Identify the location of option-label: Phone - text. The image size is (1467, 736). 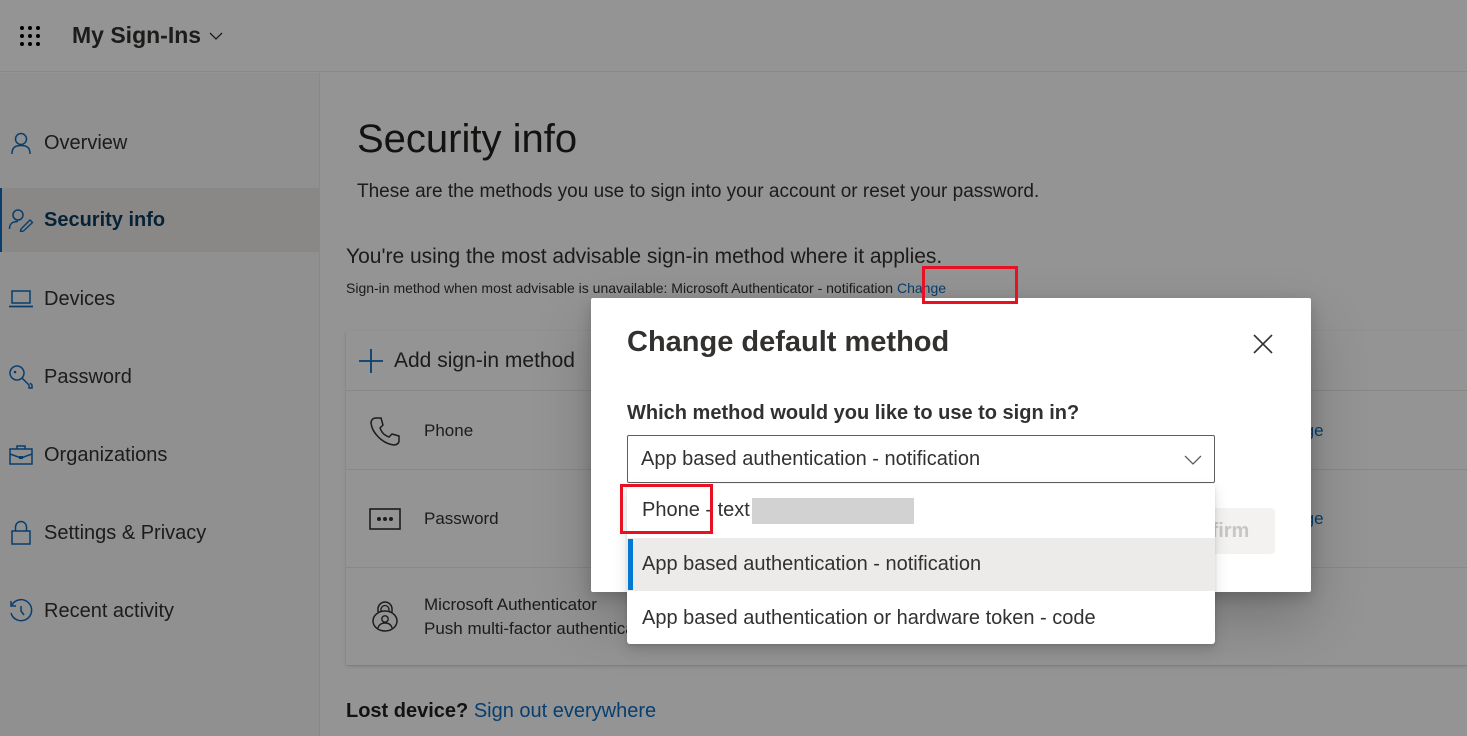
(696, 510).